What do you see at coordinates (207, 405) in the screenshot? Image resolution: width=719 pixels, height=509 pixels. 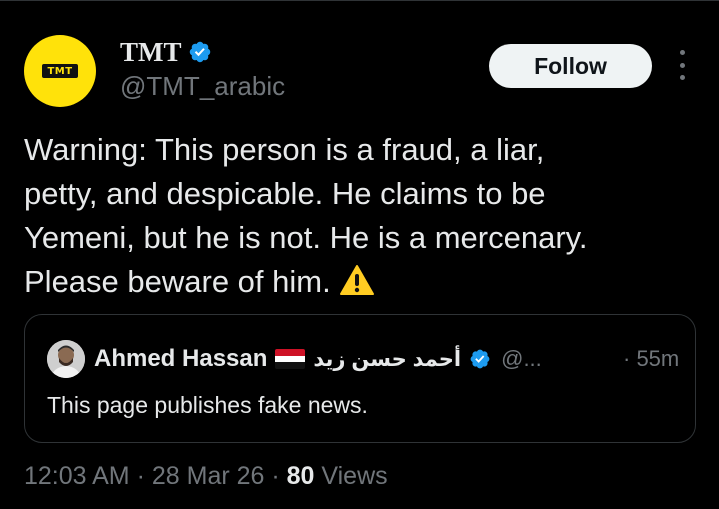 I see `quote-text: This page publishes fake news.` at bounding box center [207, 405].